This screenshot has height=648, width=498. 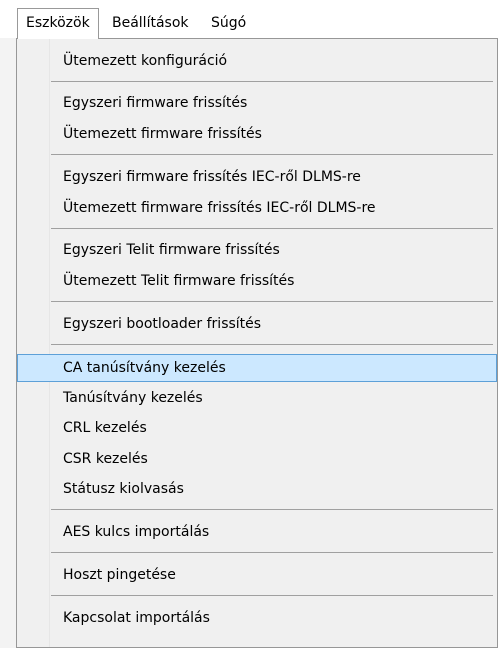 What do you see at coordinates (257, 103) in the screenshot?
I see `menu-item-single-firmware-update: Egyszeri firmware frissítés` at bounding box center [257, 103].